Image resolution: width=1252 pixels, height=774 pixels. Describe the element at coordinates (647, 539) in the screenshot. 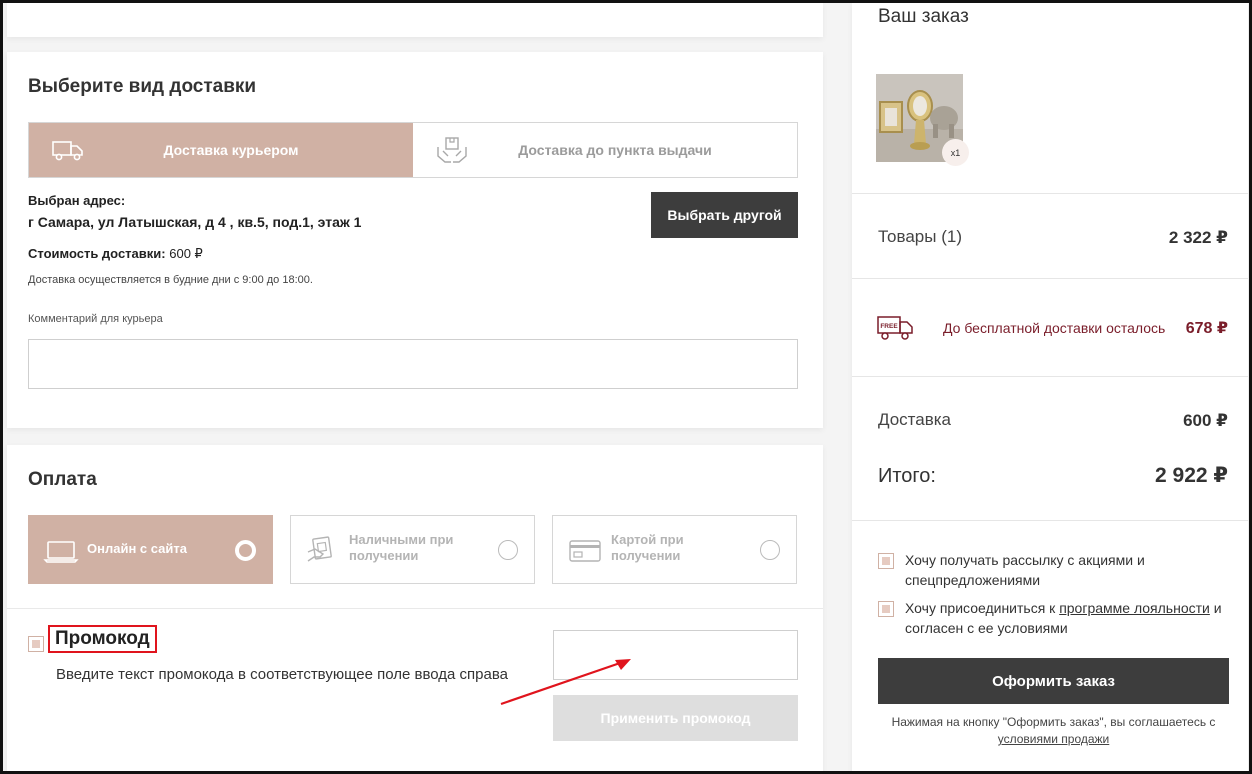

I see `payment-card-label-line1: Картой при` at that location.